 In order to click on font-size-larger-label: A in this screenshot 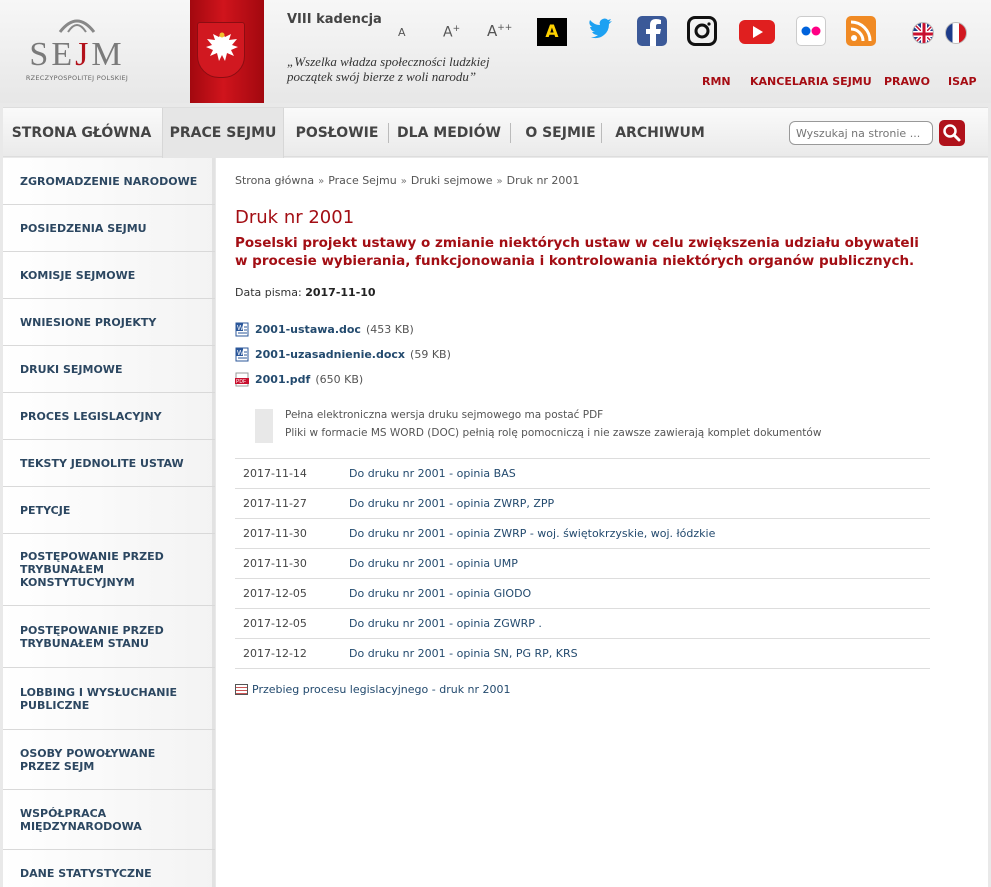, I will do `click(448, 32)`.